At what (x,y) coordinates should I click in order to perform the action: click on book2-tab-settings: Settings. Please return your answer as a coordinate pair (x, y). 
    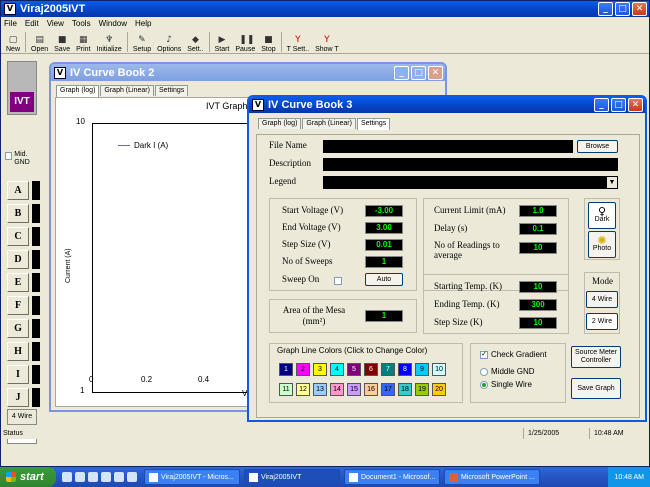
    Looking at the image, I should click on (171, 90).